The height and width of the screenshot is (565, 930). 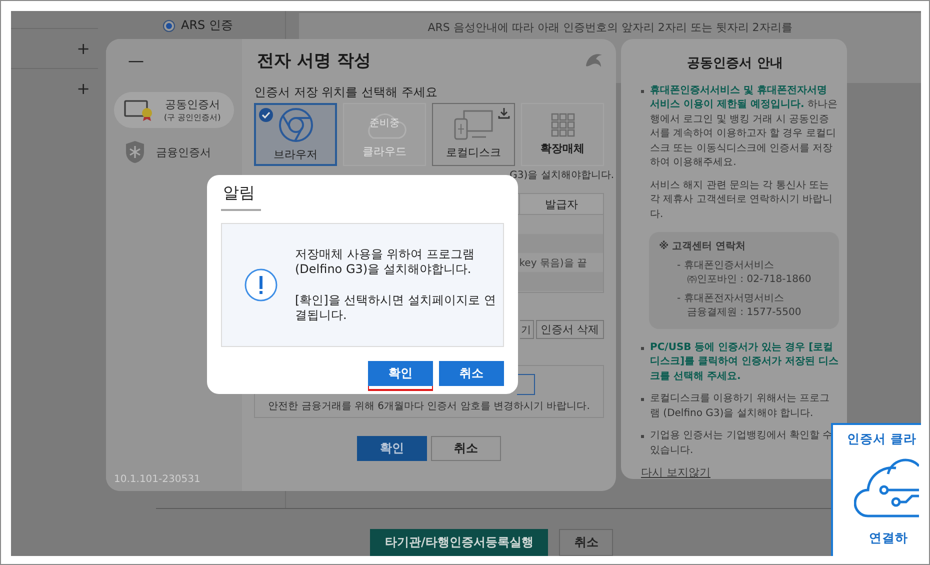 What do you see at coordinates (744, 313) in the screenshot?
I see `contact-detail: 금융결제원 : 1577-5500` at bounding box center [744, 313].